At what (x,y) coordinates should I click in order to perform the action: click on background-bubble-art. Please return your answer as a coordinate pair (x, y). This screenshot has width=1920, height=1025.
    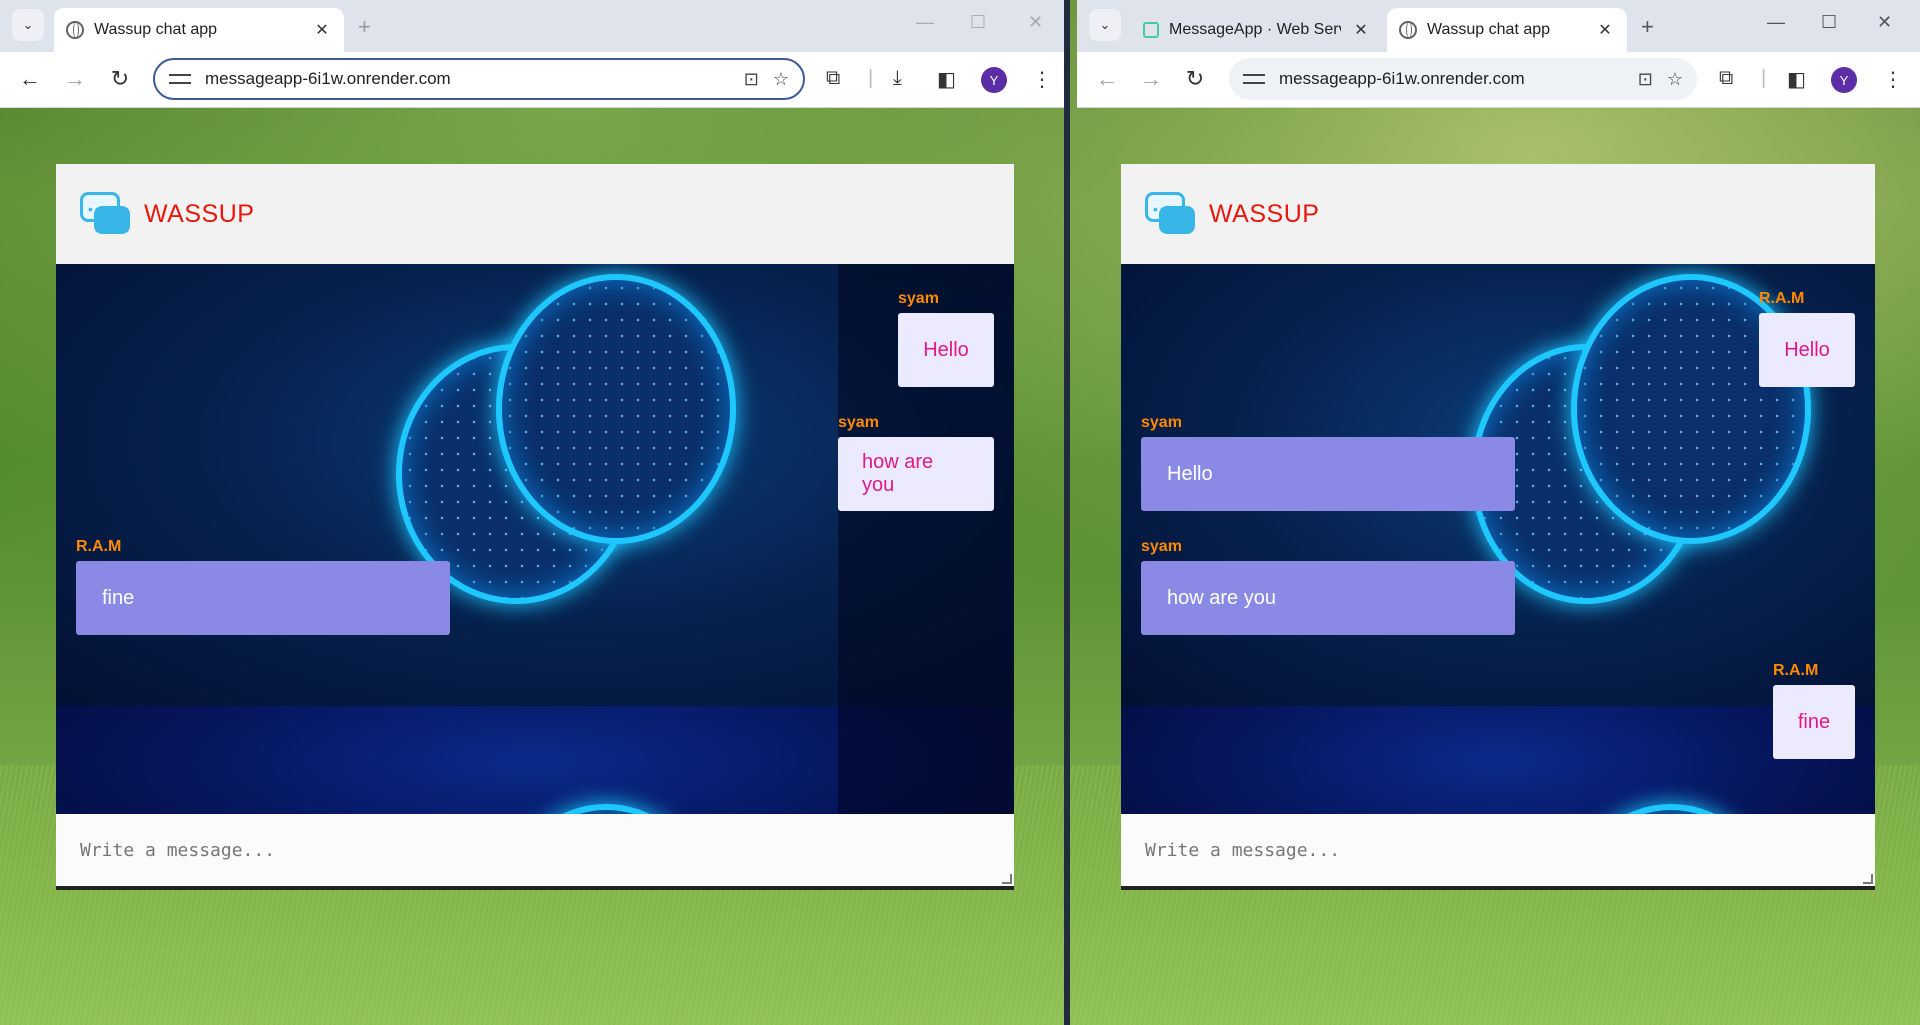
    Looking at the image, I should click on (616, 409).